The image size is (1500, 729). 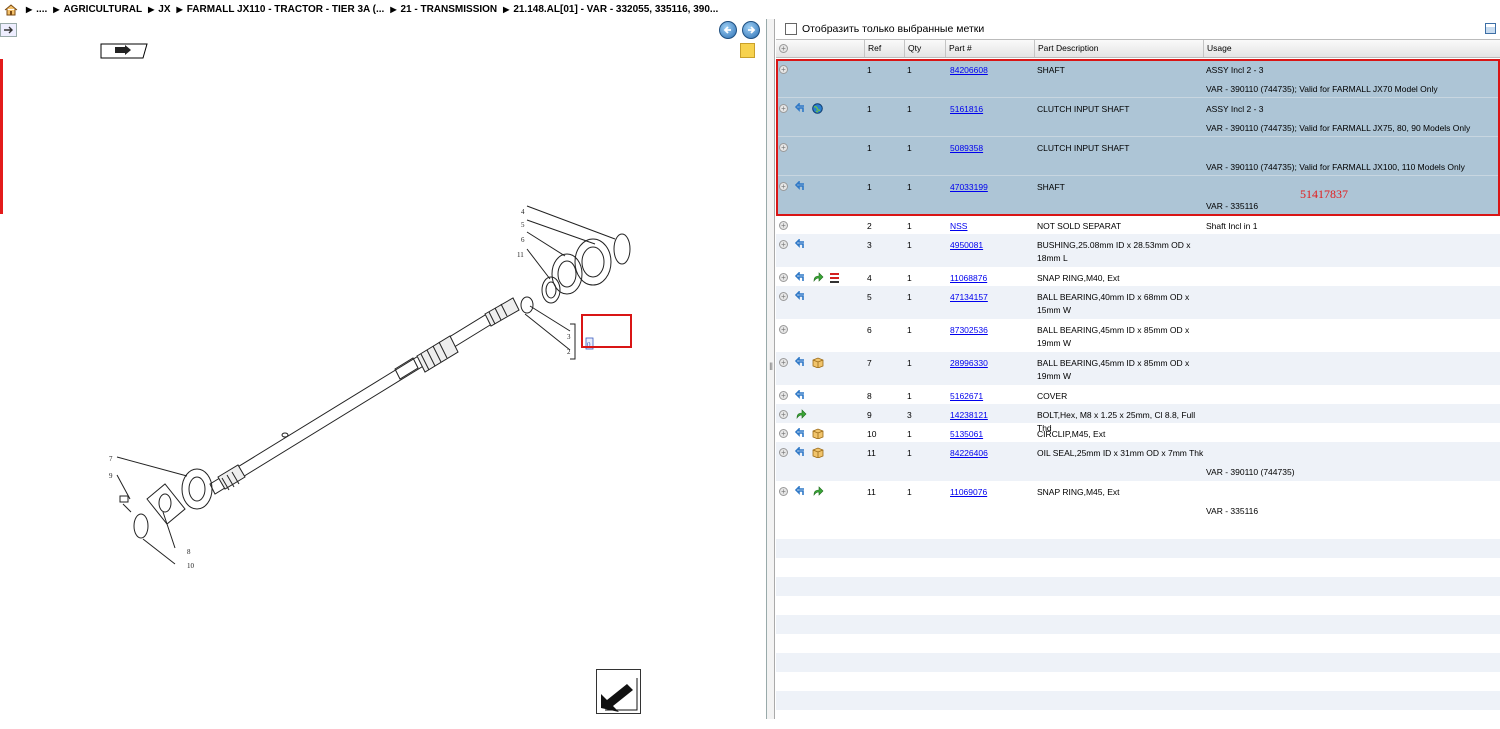 I want to click on table-row: +10 1 5135061 CIRCLIP,M45, Ext, so click(x=1138, y=432).